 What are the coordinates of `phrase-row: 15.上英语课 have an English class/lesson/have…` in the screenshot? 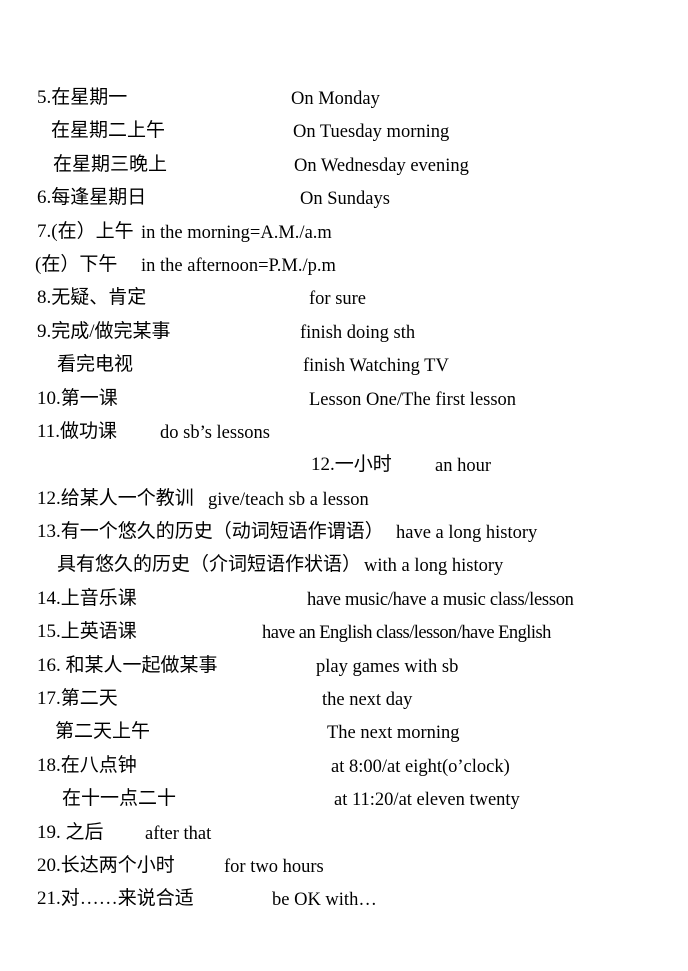 It's located at (344, 635).